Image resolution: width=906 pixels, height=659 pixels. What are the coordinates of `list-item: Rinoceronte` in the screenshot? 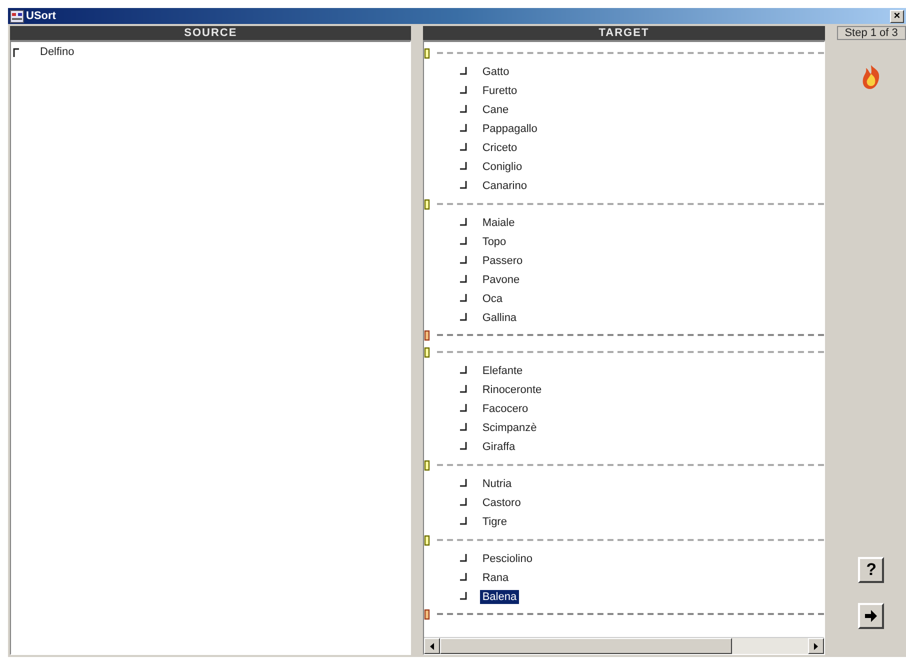 It's located at (512, 389).